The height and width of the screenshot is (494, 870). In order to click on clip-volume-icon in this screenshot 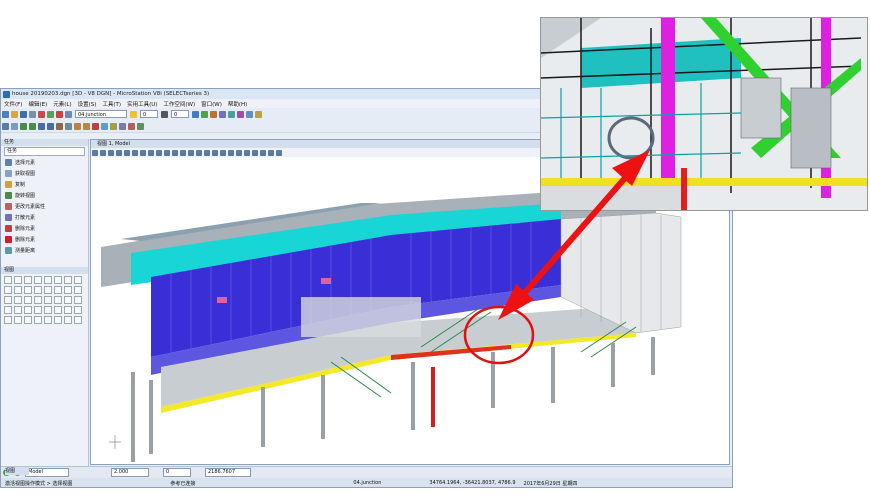, I will do `click(113, 126)`.